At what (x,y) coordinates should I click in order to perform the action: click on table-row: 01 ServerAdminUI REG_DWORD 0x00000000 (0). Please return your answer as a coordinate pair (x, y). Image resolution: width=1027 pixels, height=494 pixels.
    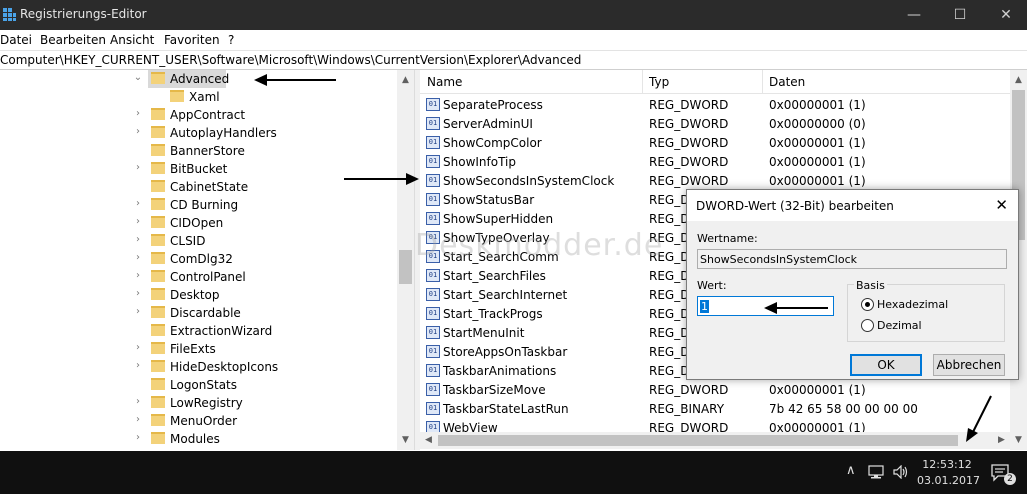
    Looking at the image, I should click on (715, 123).